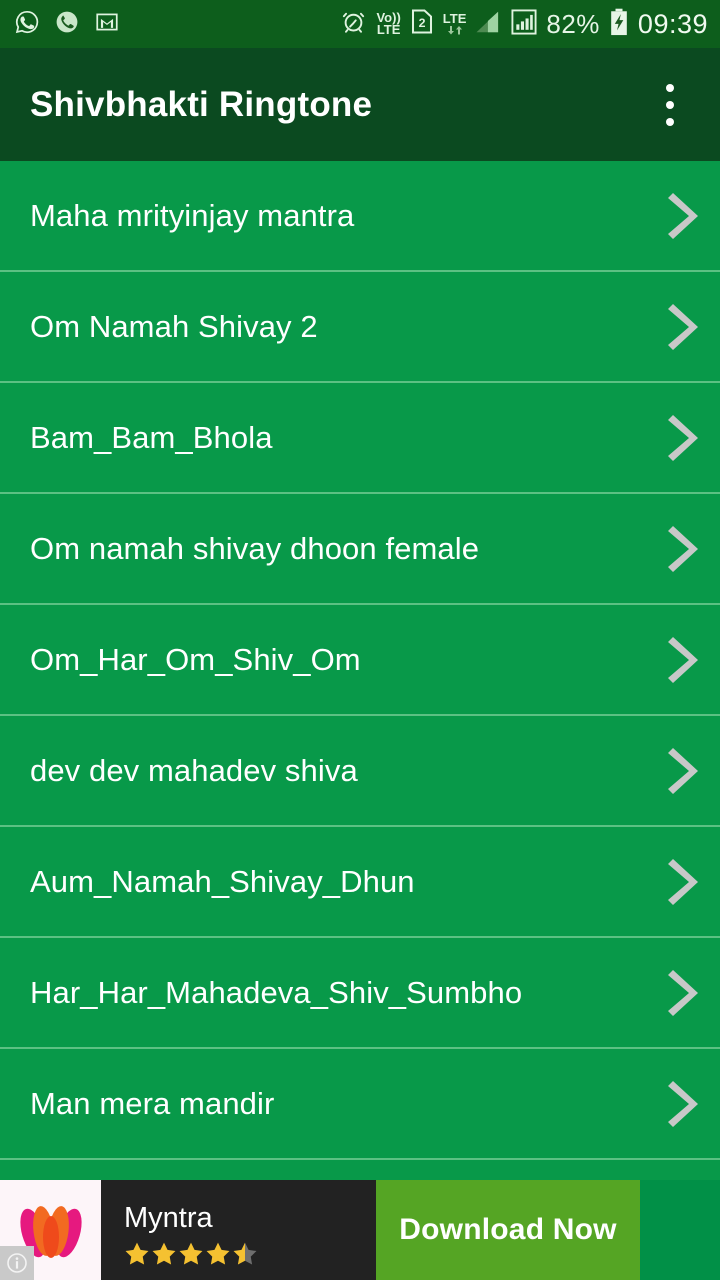 The height and width of the screenshot is (1280, 720). What do you see at coordinates (388, 23) in the screenshot?
I see `volte-icon: Vo)) LTE` at bounding box center [388, 23].